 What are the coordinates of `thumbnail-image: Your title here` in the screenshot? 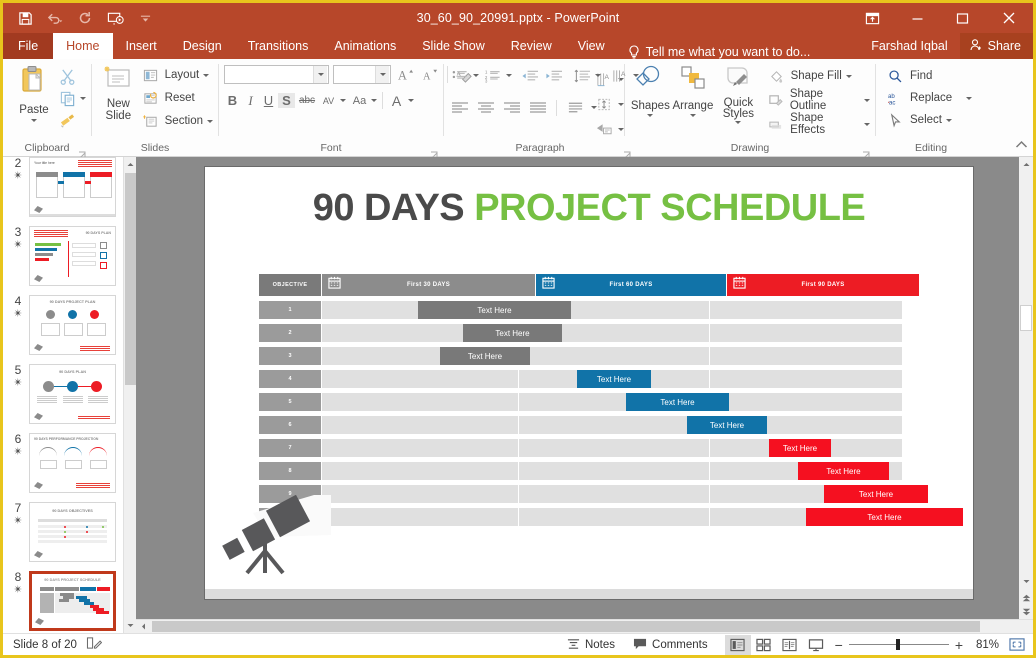 It's located at (72, 187).